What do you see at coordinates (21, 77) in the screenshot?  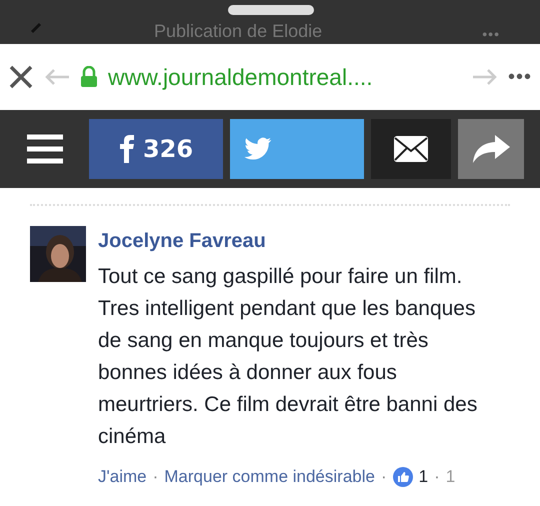 I see `close-icon` at bounding box center [21, 77].